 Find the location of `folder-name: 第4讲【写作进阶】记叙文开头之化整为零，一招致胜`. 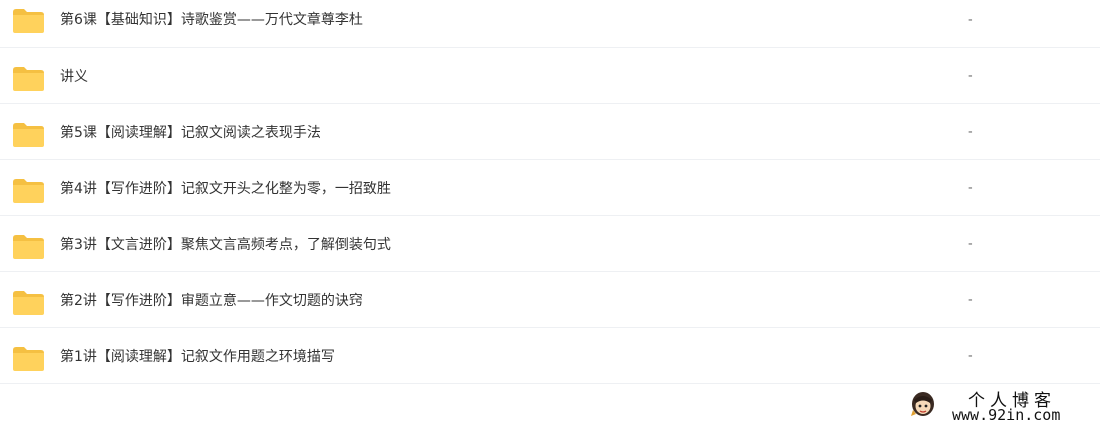

folder-name: 第4讲【写作进阶】记叙文开头之化整为零，一招致胜 is located at coordinates (225, 188).